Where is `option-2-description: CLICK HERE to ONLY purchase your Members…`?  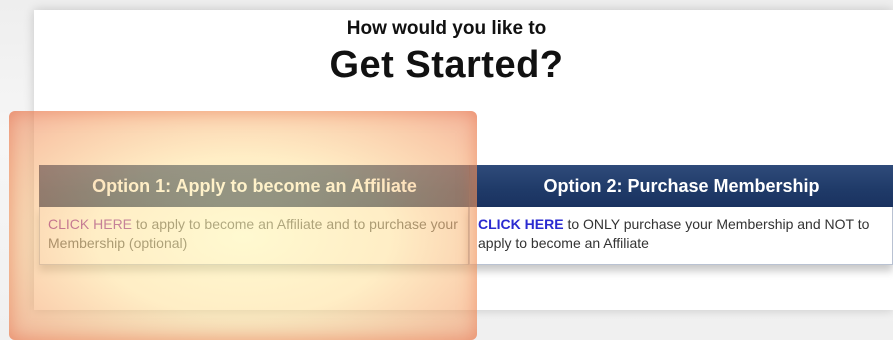 option-2-description: CLICK HERE to ONLY purchase your Members… is located at coordinates (681, 236).